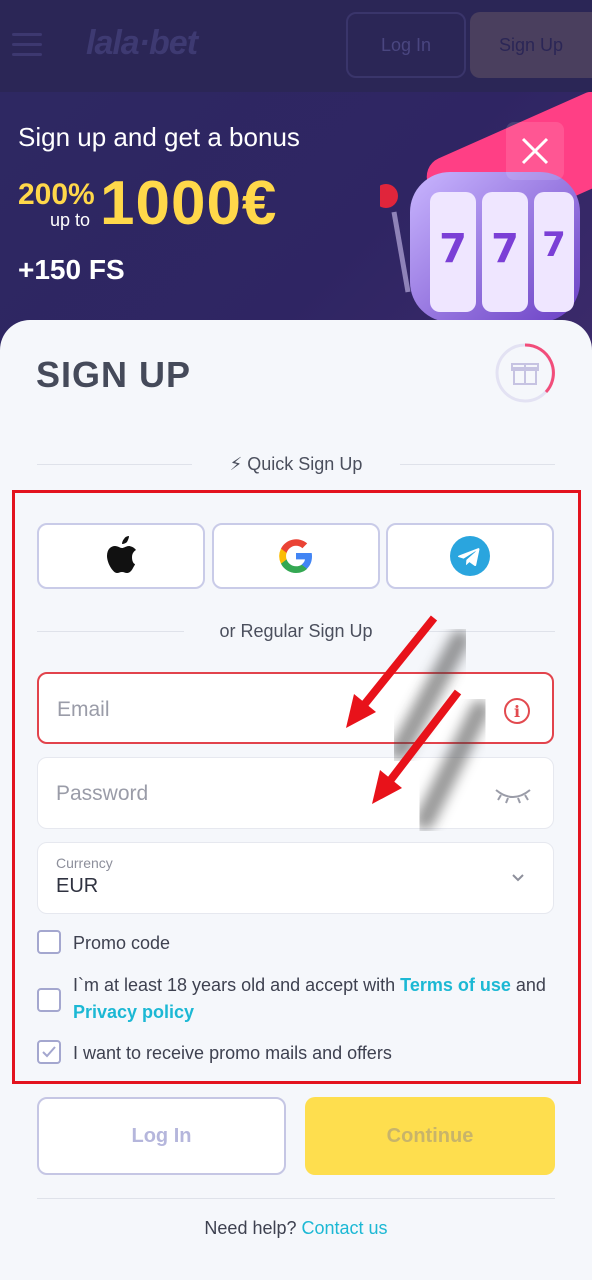 This screenshot has width=592, height=1280. Describe the element at coordinates (70, 220) in the screenshot. I see `bonus-up-to: up to` at that location.